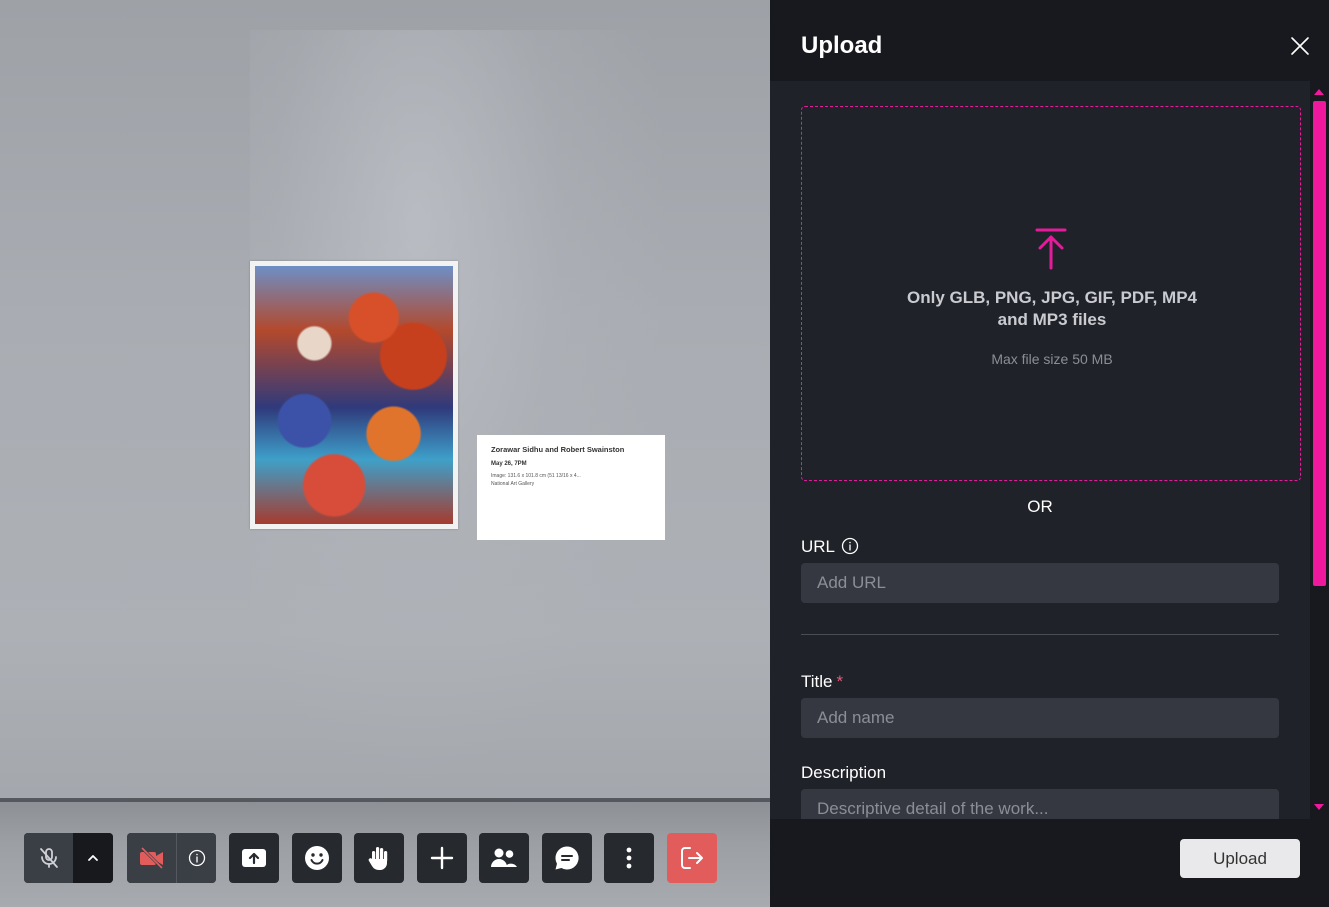 This screenshot has width=1329, height=907. Describe the element at coordinates (1040, 718) in the screenshot. I see `title-input: Add name` at that location.